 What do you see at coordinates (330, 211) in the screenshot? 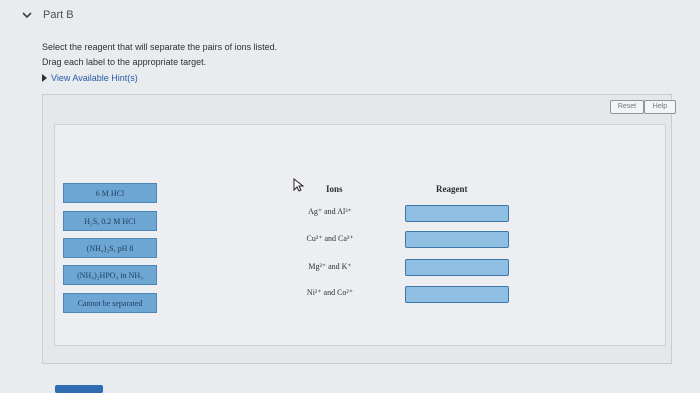
I see `ion-pair-label: Ag⁺ and Al³⁺` at bounding box center [330, 211].